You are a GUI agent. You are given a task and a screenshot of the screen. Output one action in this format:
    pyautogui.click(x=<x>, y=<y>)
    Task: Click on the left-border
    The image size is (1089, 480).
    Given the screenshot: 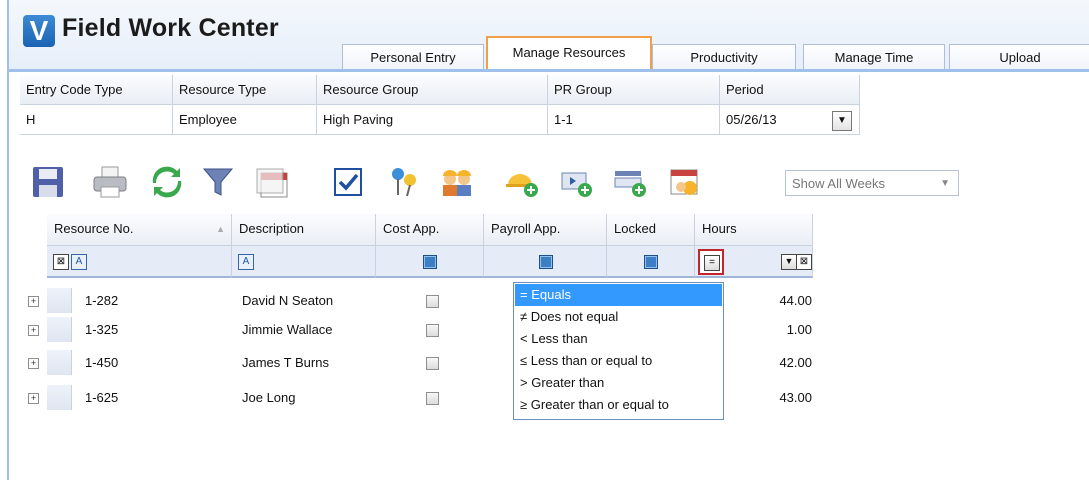 What is the action you would take?
    pyautogui.click(x=8, y=240)
    